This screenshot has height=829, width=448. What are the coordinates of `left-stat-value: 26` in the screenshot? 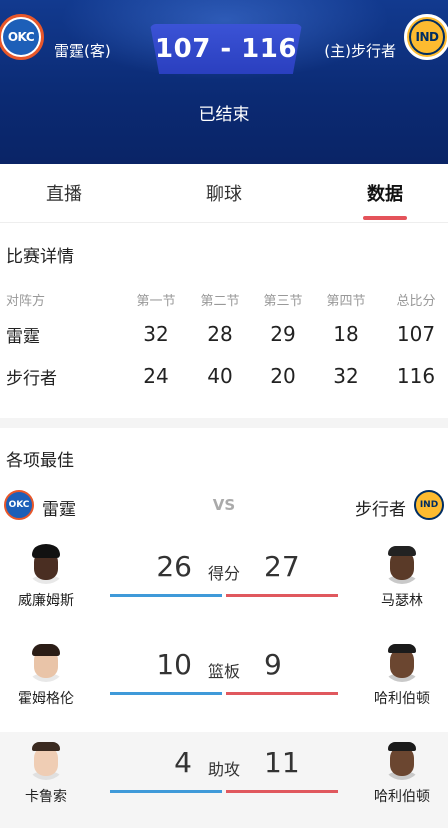 It's located at (174, 566).